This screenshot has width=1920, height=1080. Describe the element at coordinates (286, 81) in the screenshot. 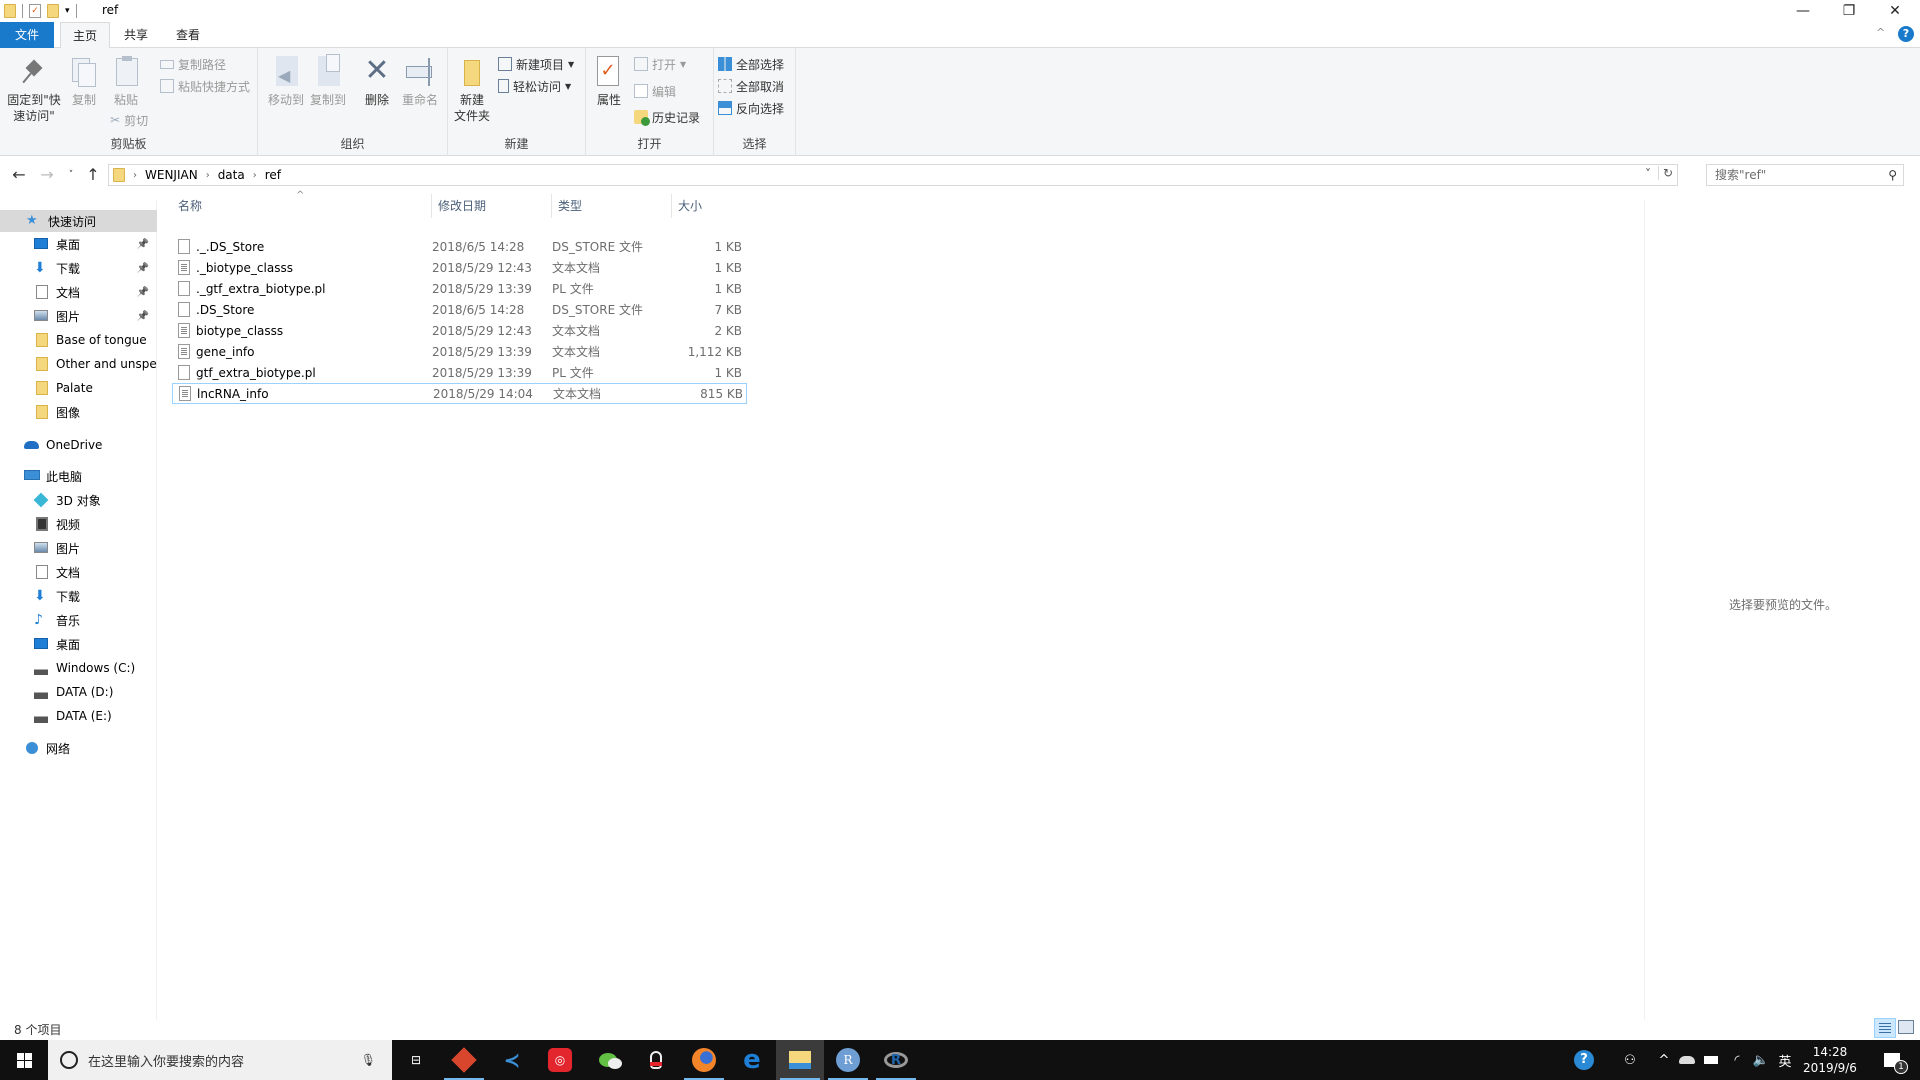

I see `move-to-button: ◀ 移动到` at that location.